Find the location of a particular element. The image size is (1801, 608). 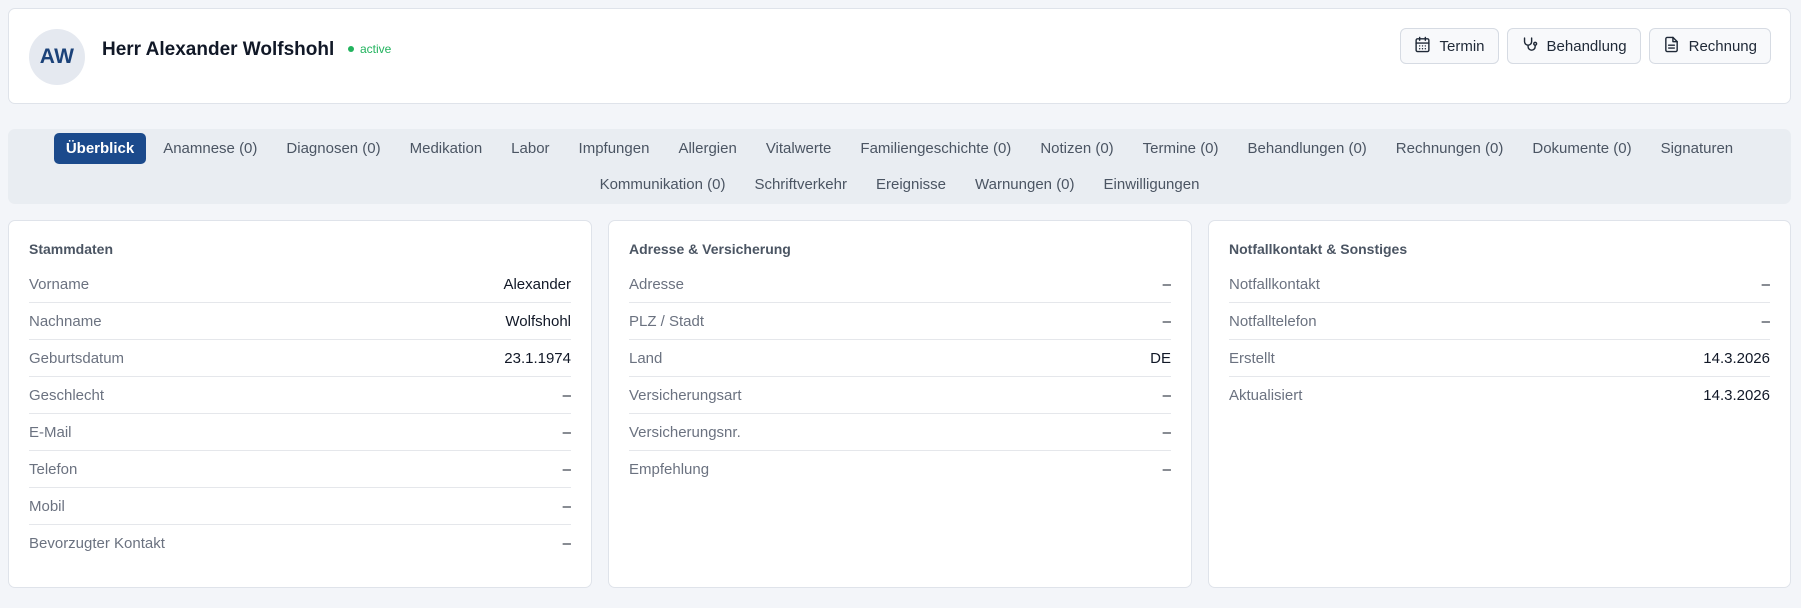

field-value: Wolfshohl is located at coordinates (538, 321).